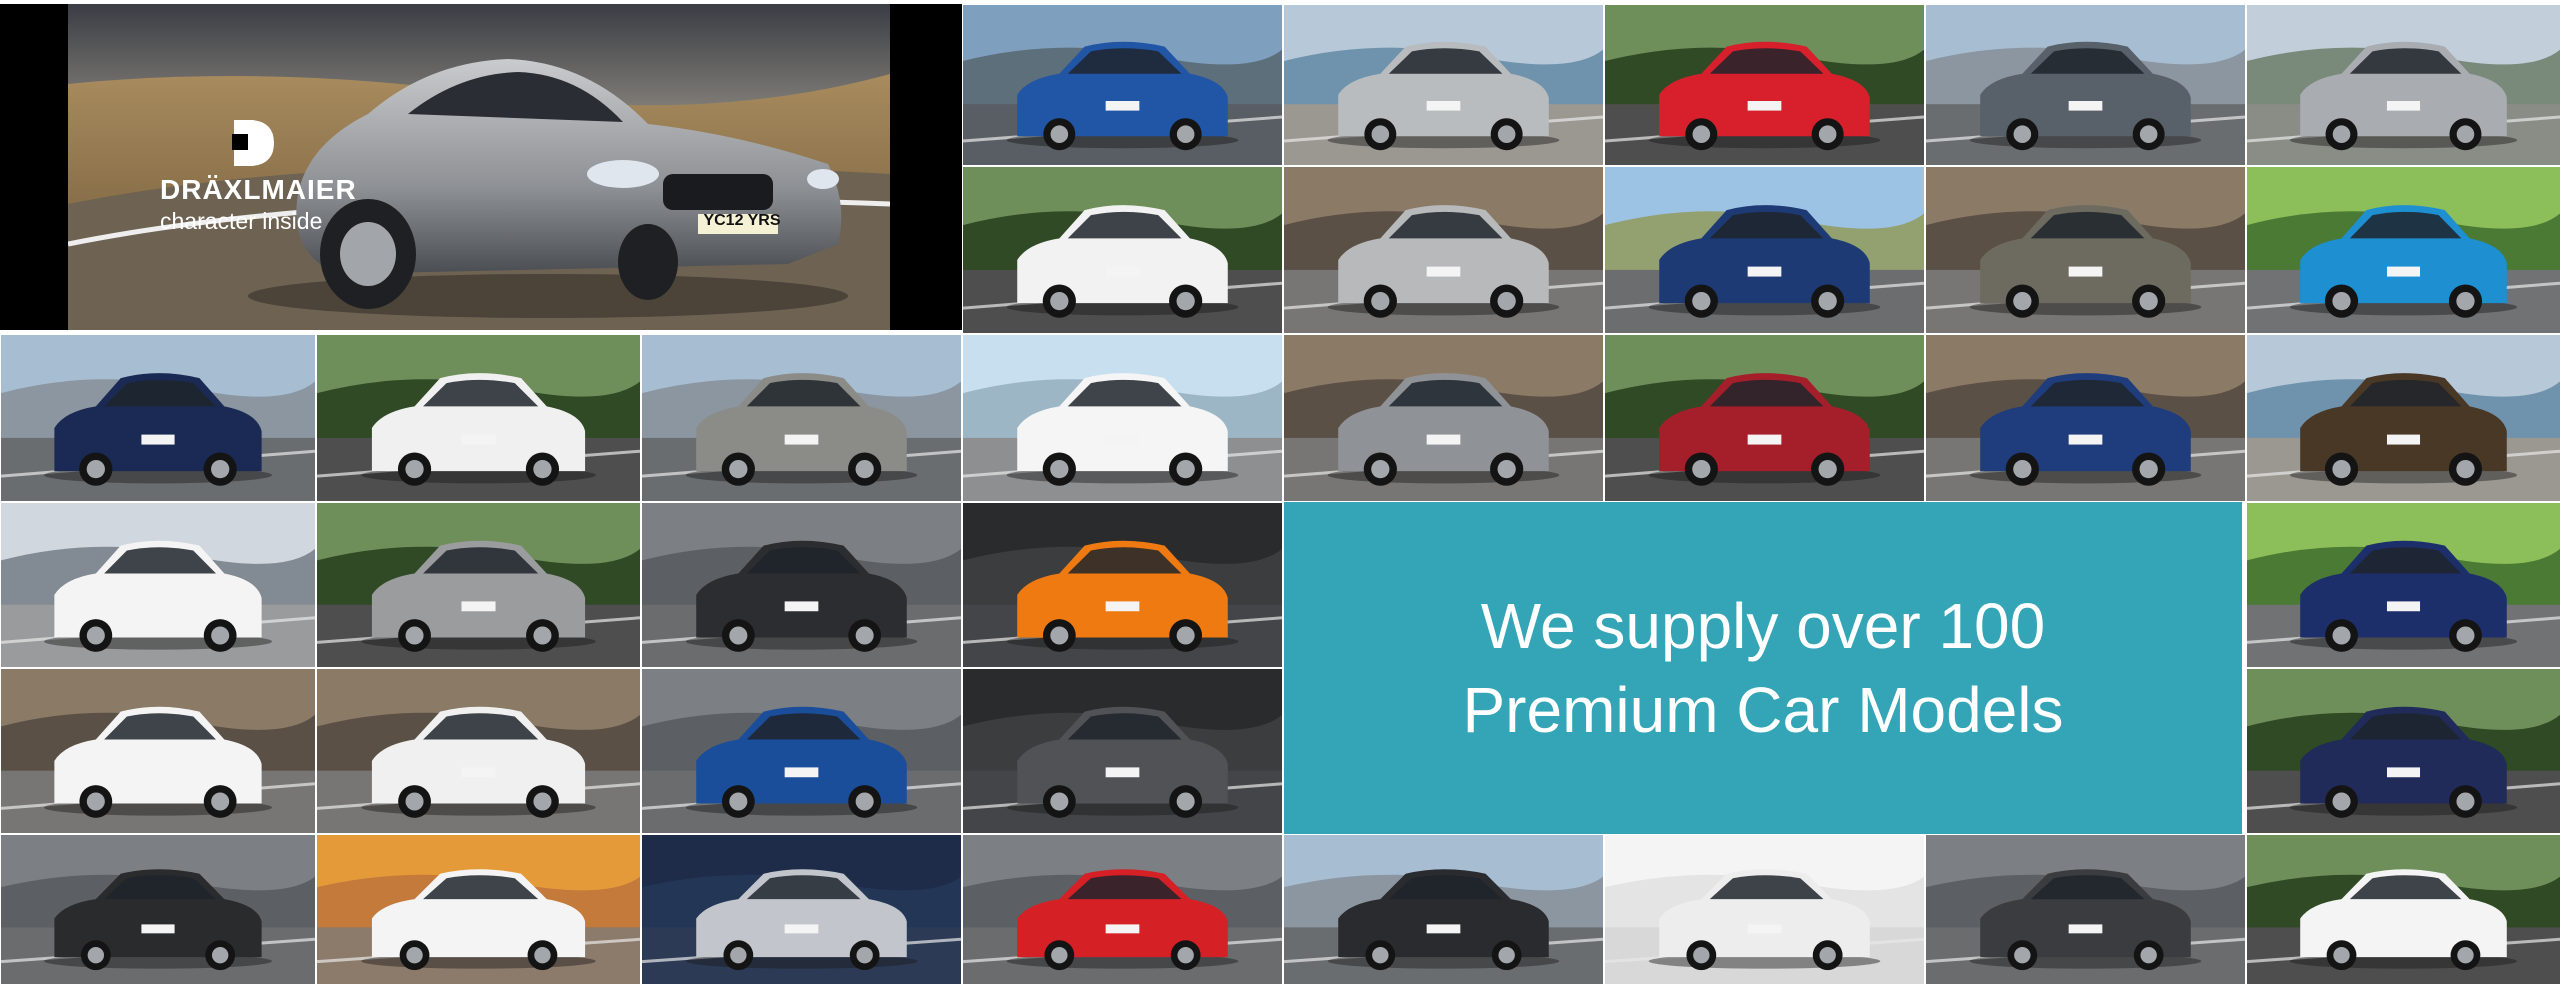 The width and height of the screenshot is (2561, 985). Describe the element at coordinates (253, 143) in the screenshot. I see `draxlmaier-logo-mark-icon` at that location.